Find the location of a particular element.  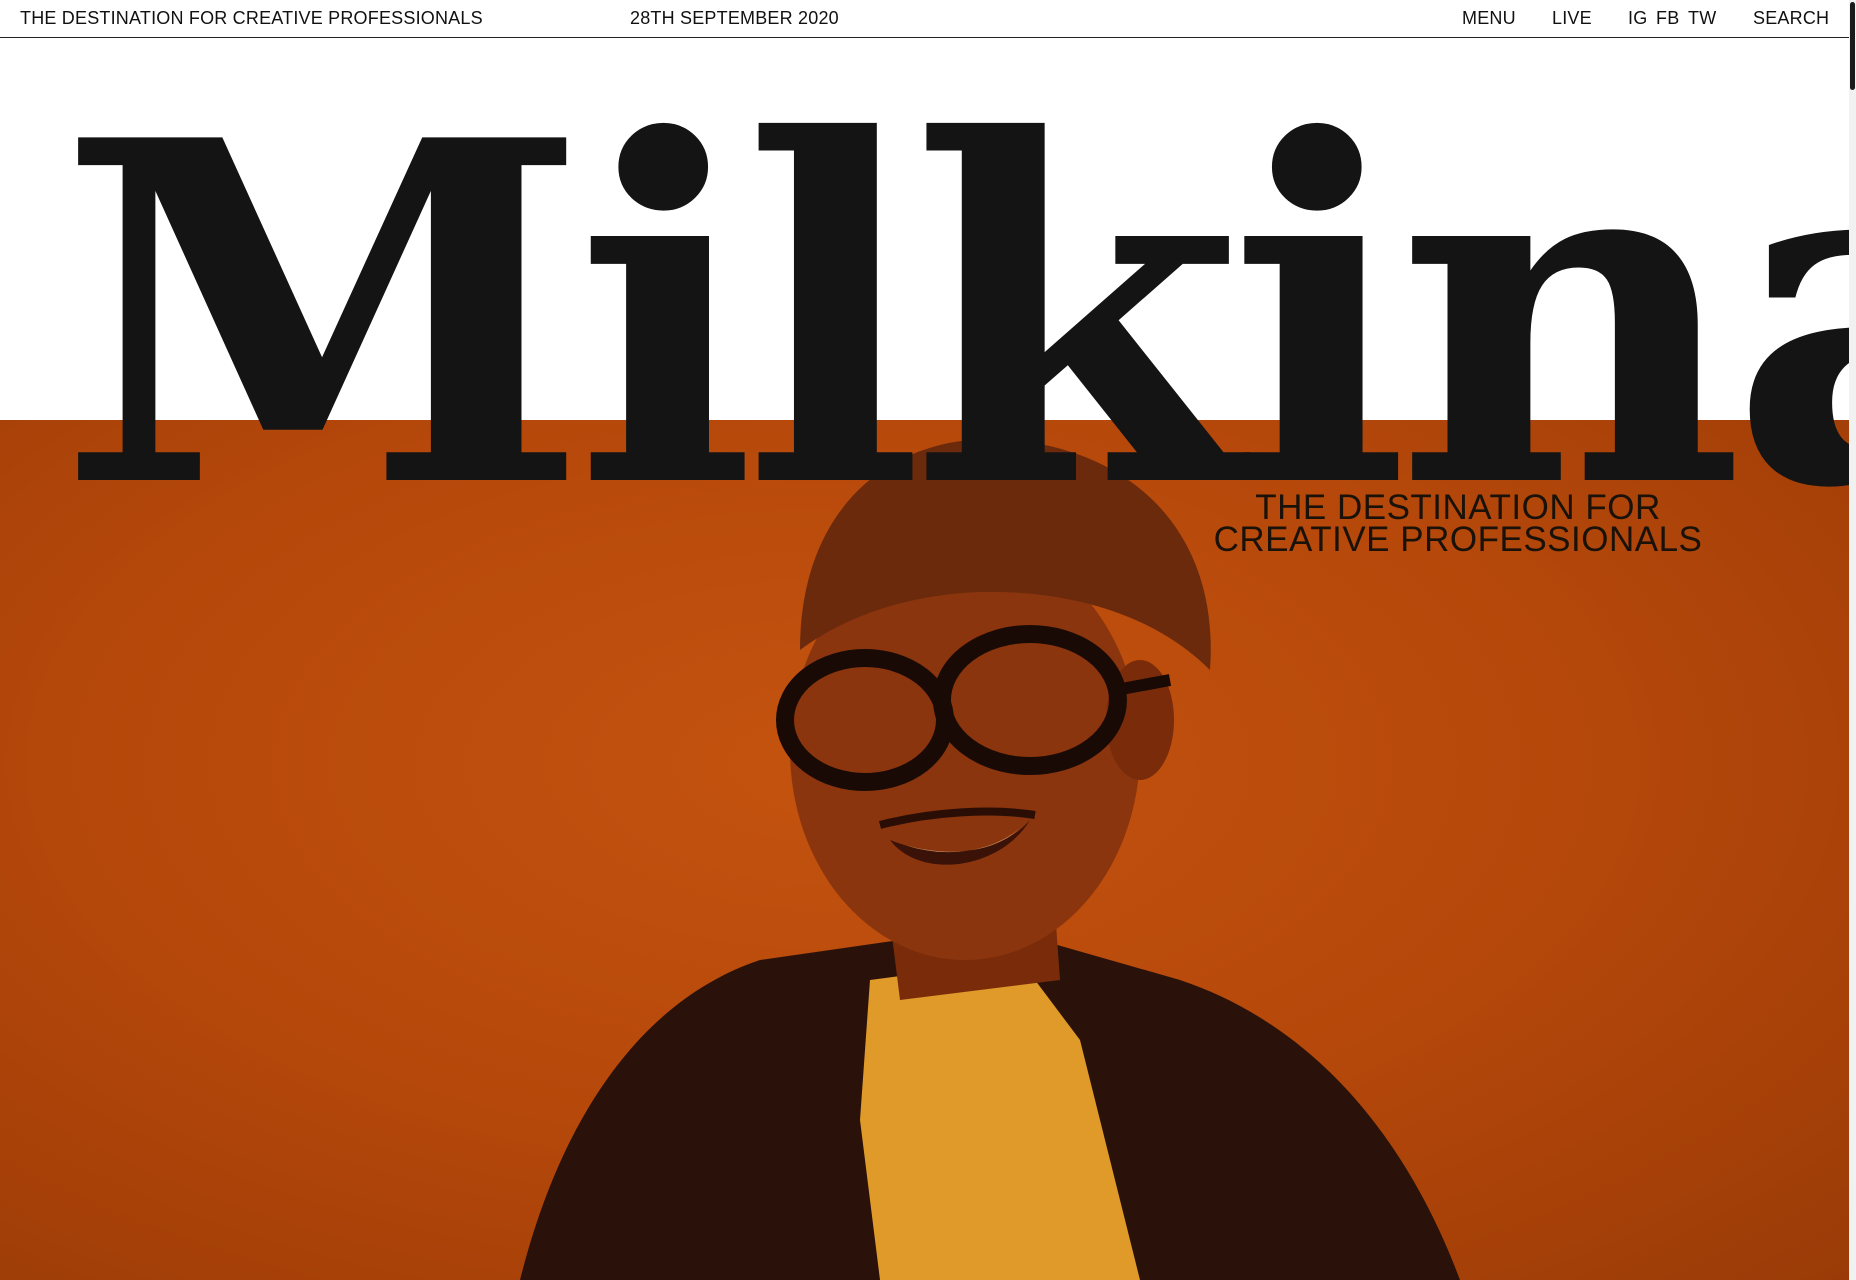

page-scrollbar is located at coordinates (1852, 640).